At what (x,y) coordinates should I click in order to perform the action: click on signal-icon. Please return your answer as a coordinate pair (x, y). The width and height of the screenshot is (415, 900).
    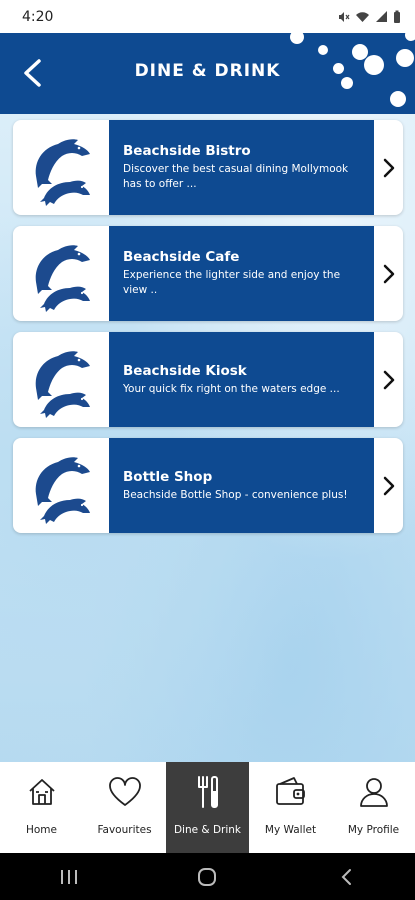
    Looking at the image, I should click on (381, 16).